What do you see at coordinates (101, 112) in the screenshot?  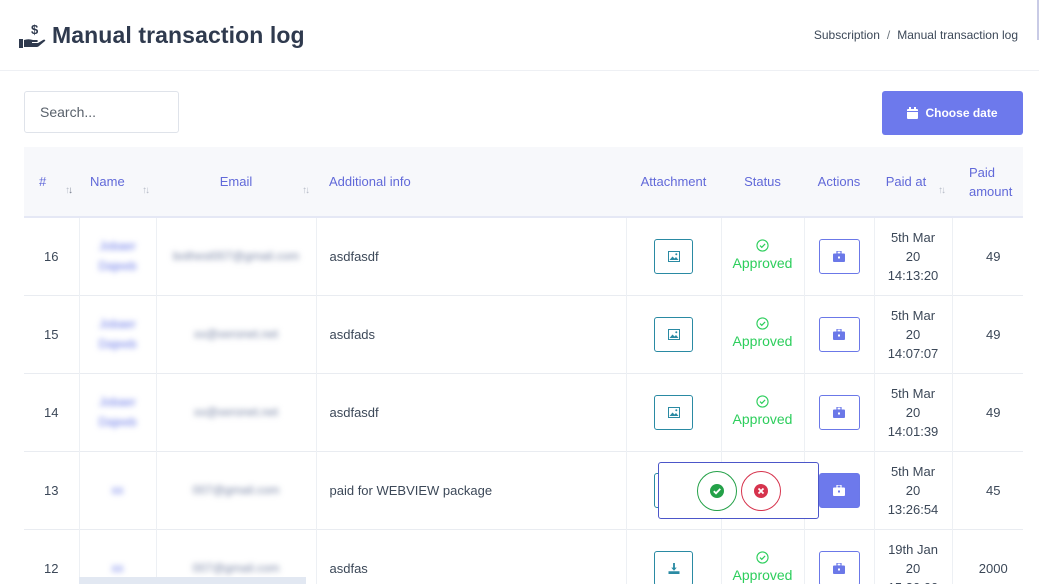 I see `search-input` at bounding box center [101, 112].